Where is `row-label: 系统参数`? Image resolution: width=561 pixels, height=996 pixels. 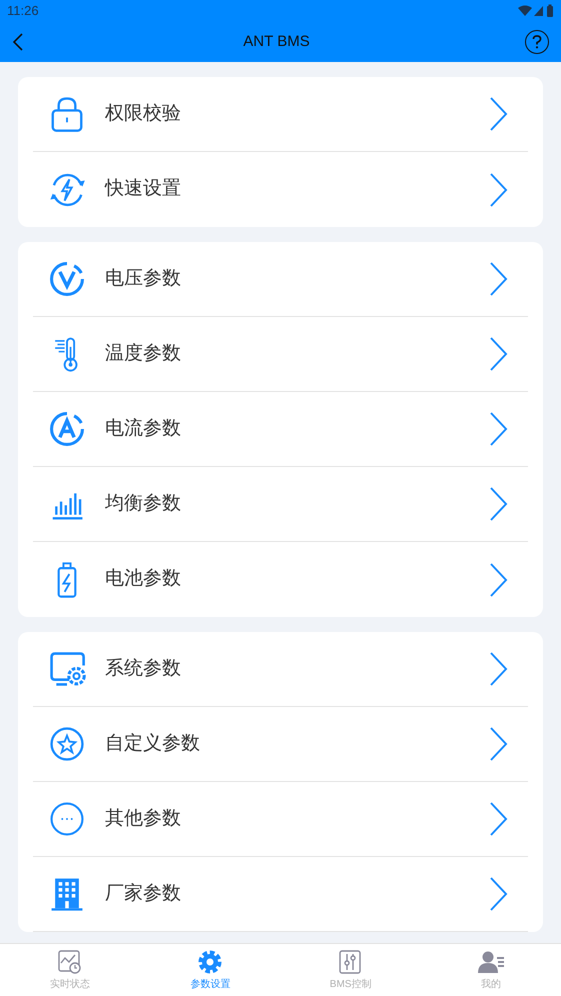 row-label: 系统参数 is located at coordinates (143, 668).